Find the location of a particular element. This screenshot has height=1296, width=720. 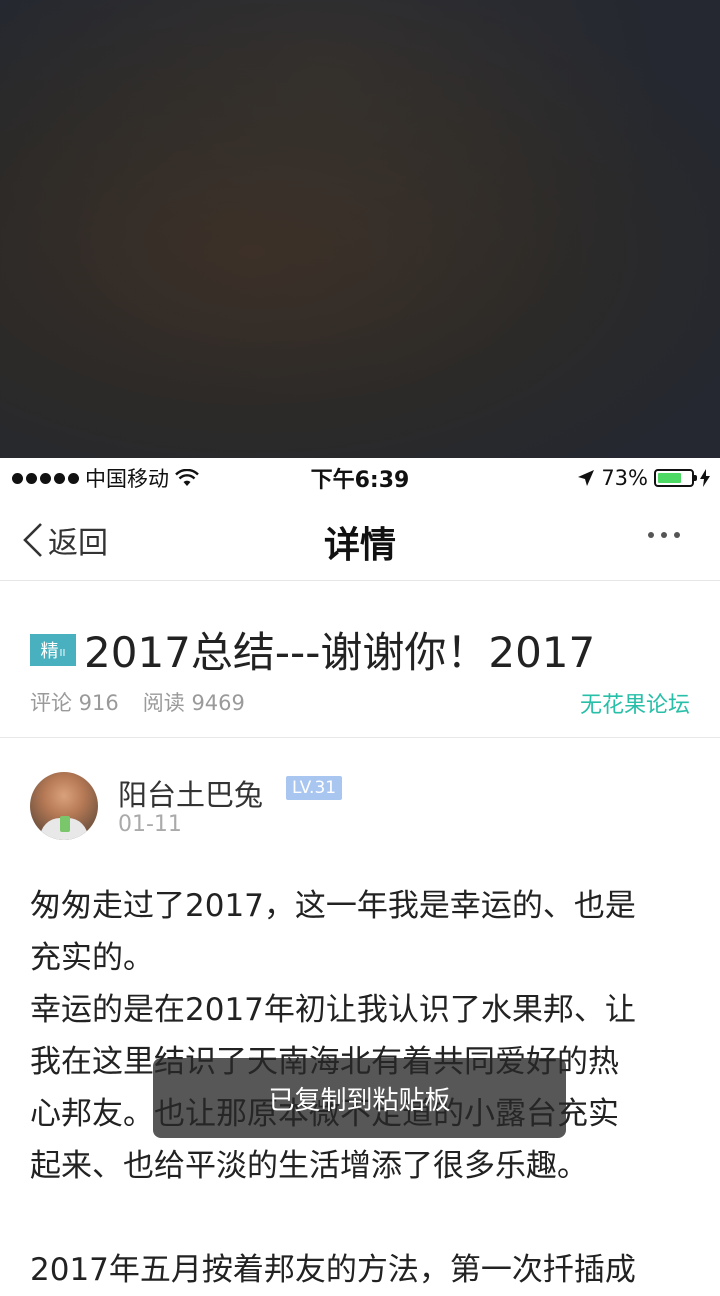

body-line: 充实的。 is located at coordinates (92, 958).